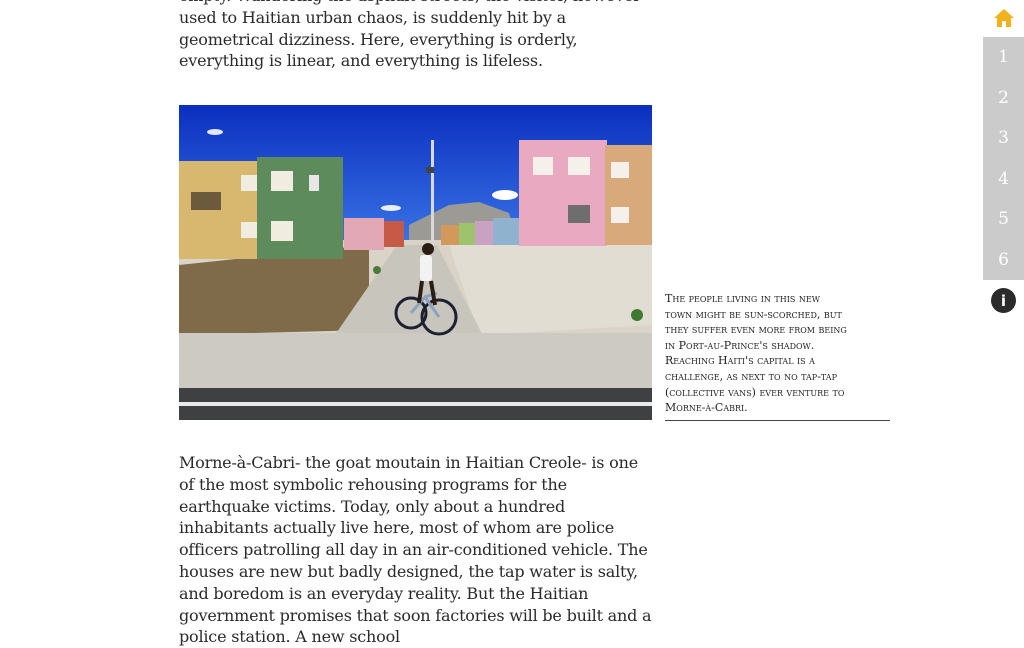 This screenshot has height=648, width=1024. I want to click on page-list: 1 2 3 4 5 6, so click(1003, 158).